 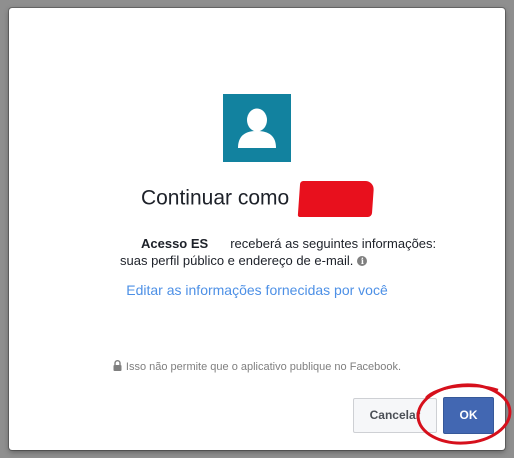 I want to click on ok-button: OK, so click(x=468, y=415).